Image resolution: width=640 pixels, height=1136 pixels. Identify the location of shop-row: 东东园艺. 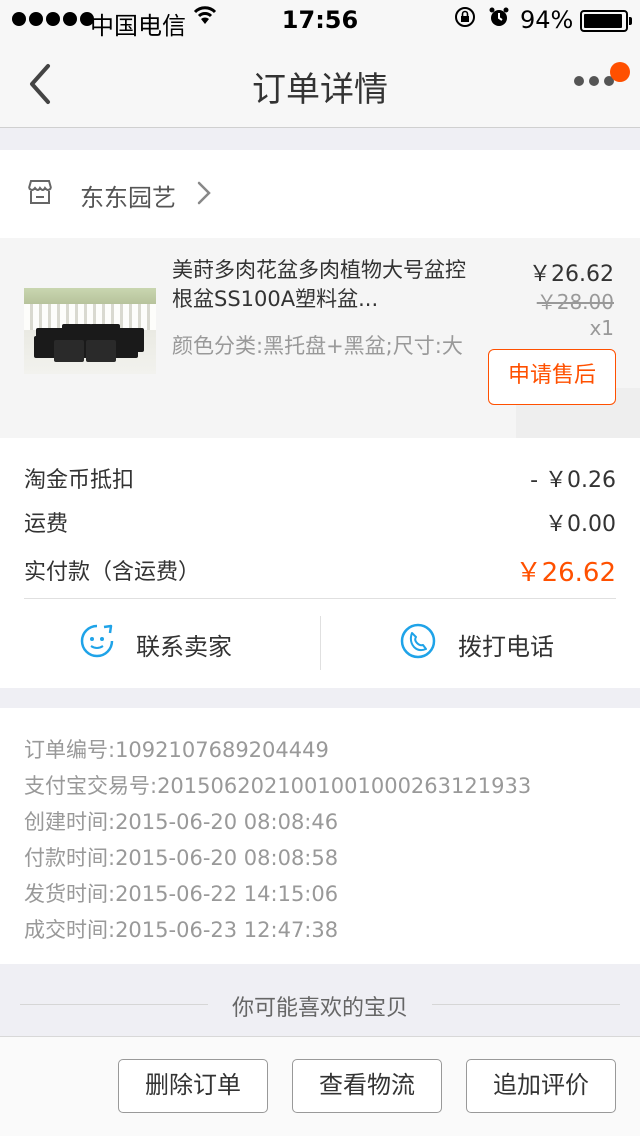
(320, 194).